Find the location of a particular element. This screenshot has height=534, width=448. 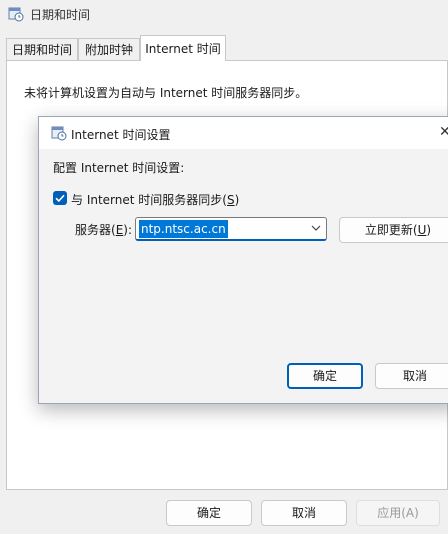

sync-checkbox-label: 与 Internet 时间服务器同步(S) is located at coordinates (155, 199).